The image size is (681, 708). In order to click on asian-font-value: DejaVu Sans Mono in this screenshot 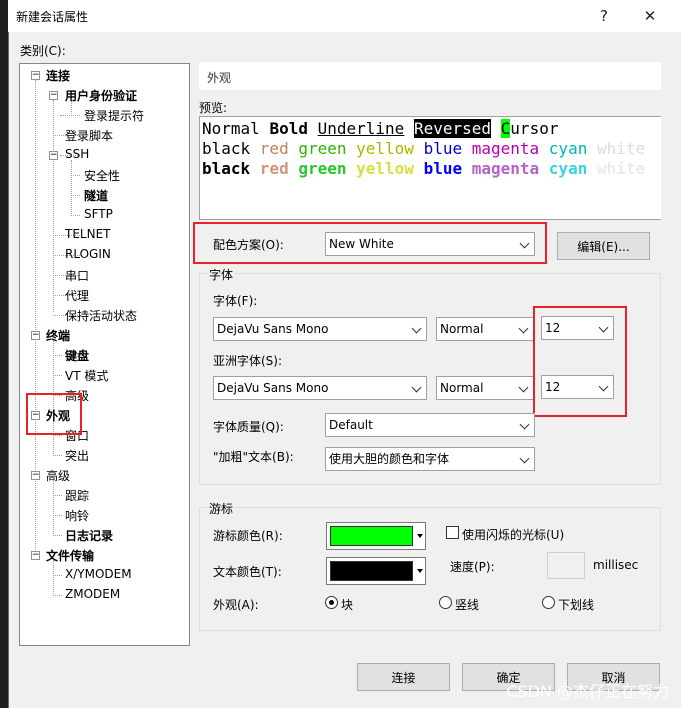, I will do `click(273, 388)`.